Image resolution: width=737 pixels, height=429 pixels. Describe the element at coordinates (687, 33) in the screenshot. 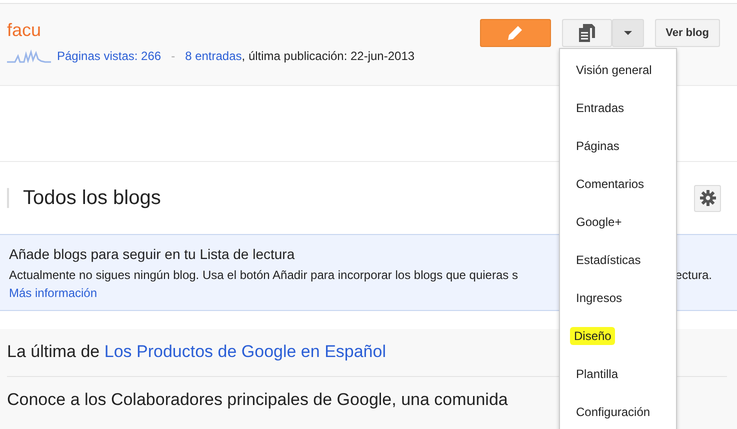

I see `view-blog-button: Ver blog` at that location.